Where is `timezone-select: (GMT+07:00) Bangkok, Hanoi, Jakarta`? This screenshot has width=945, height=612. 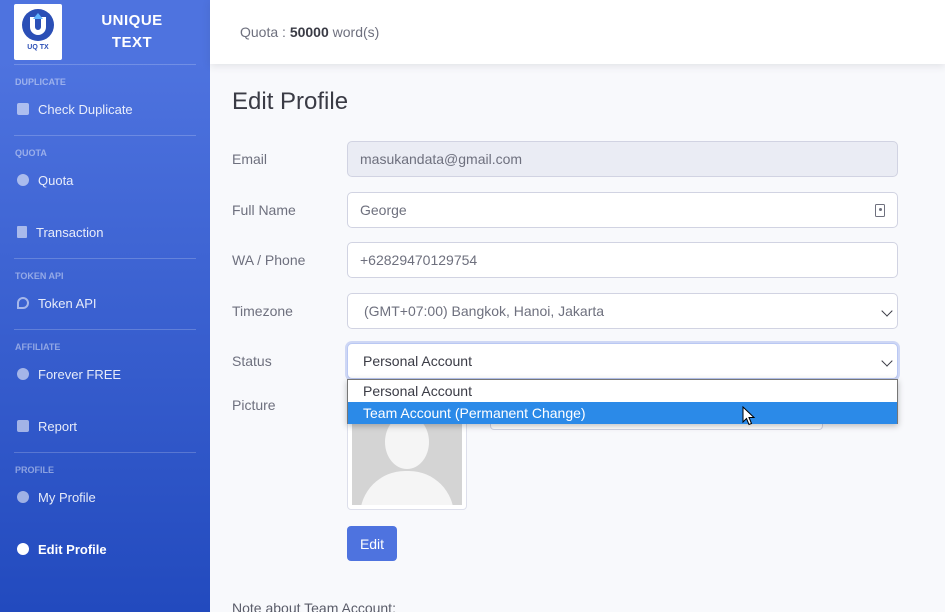
timezone-select: (GMT+07:00) Bangkok, Hanoi, Jakarta is located at coordinates (622, 311).